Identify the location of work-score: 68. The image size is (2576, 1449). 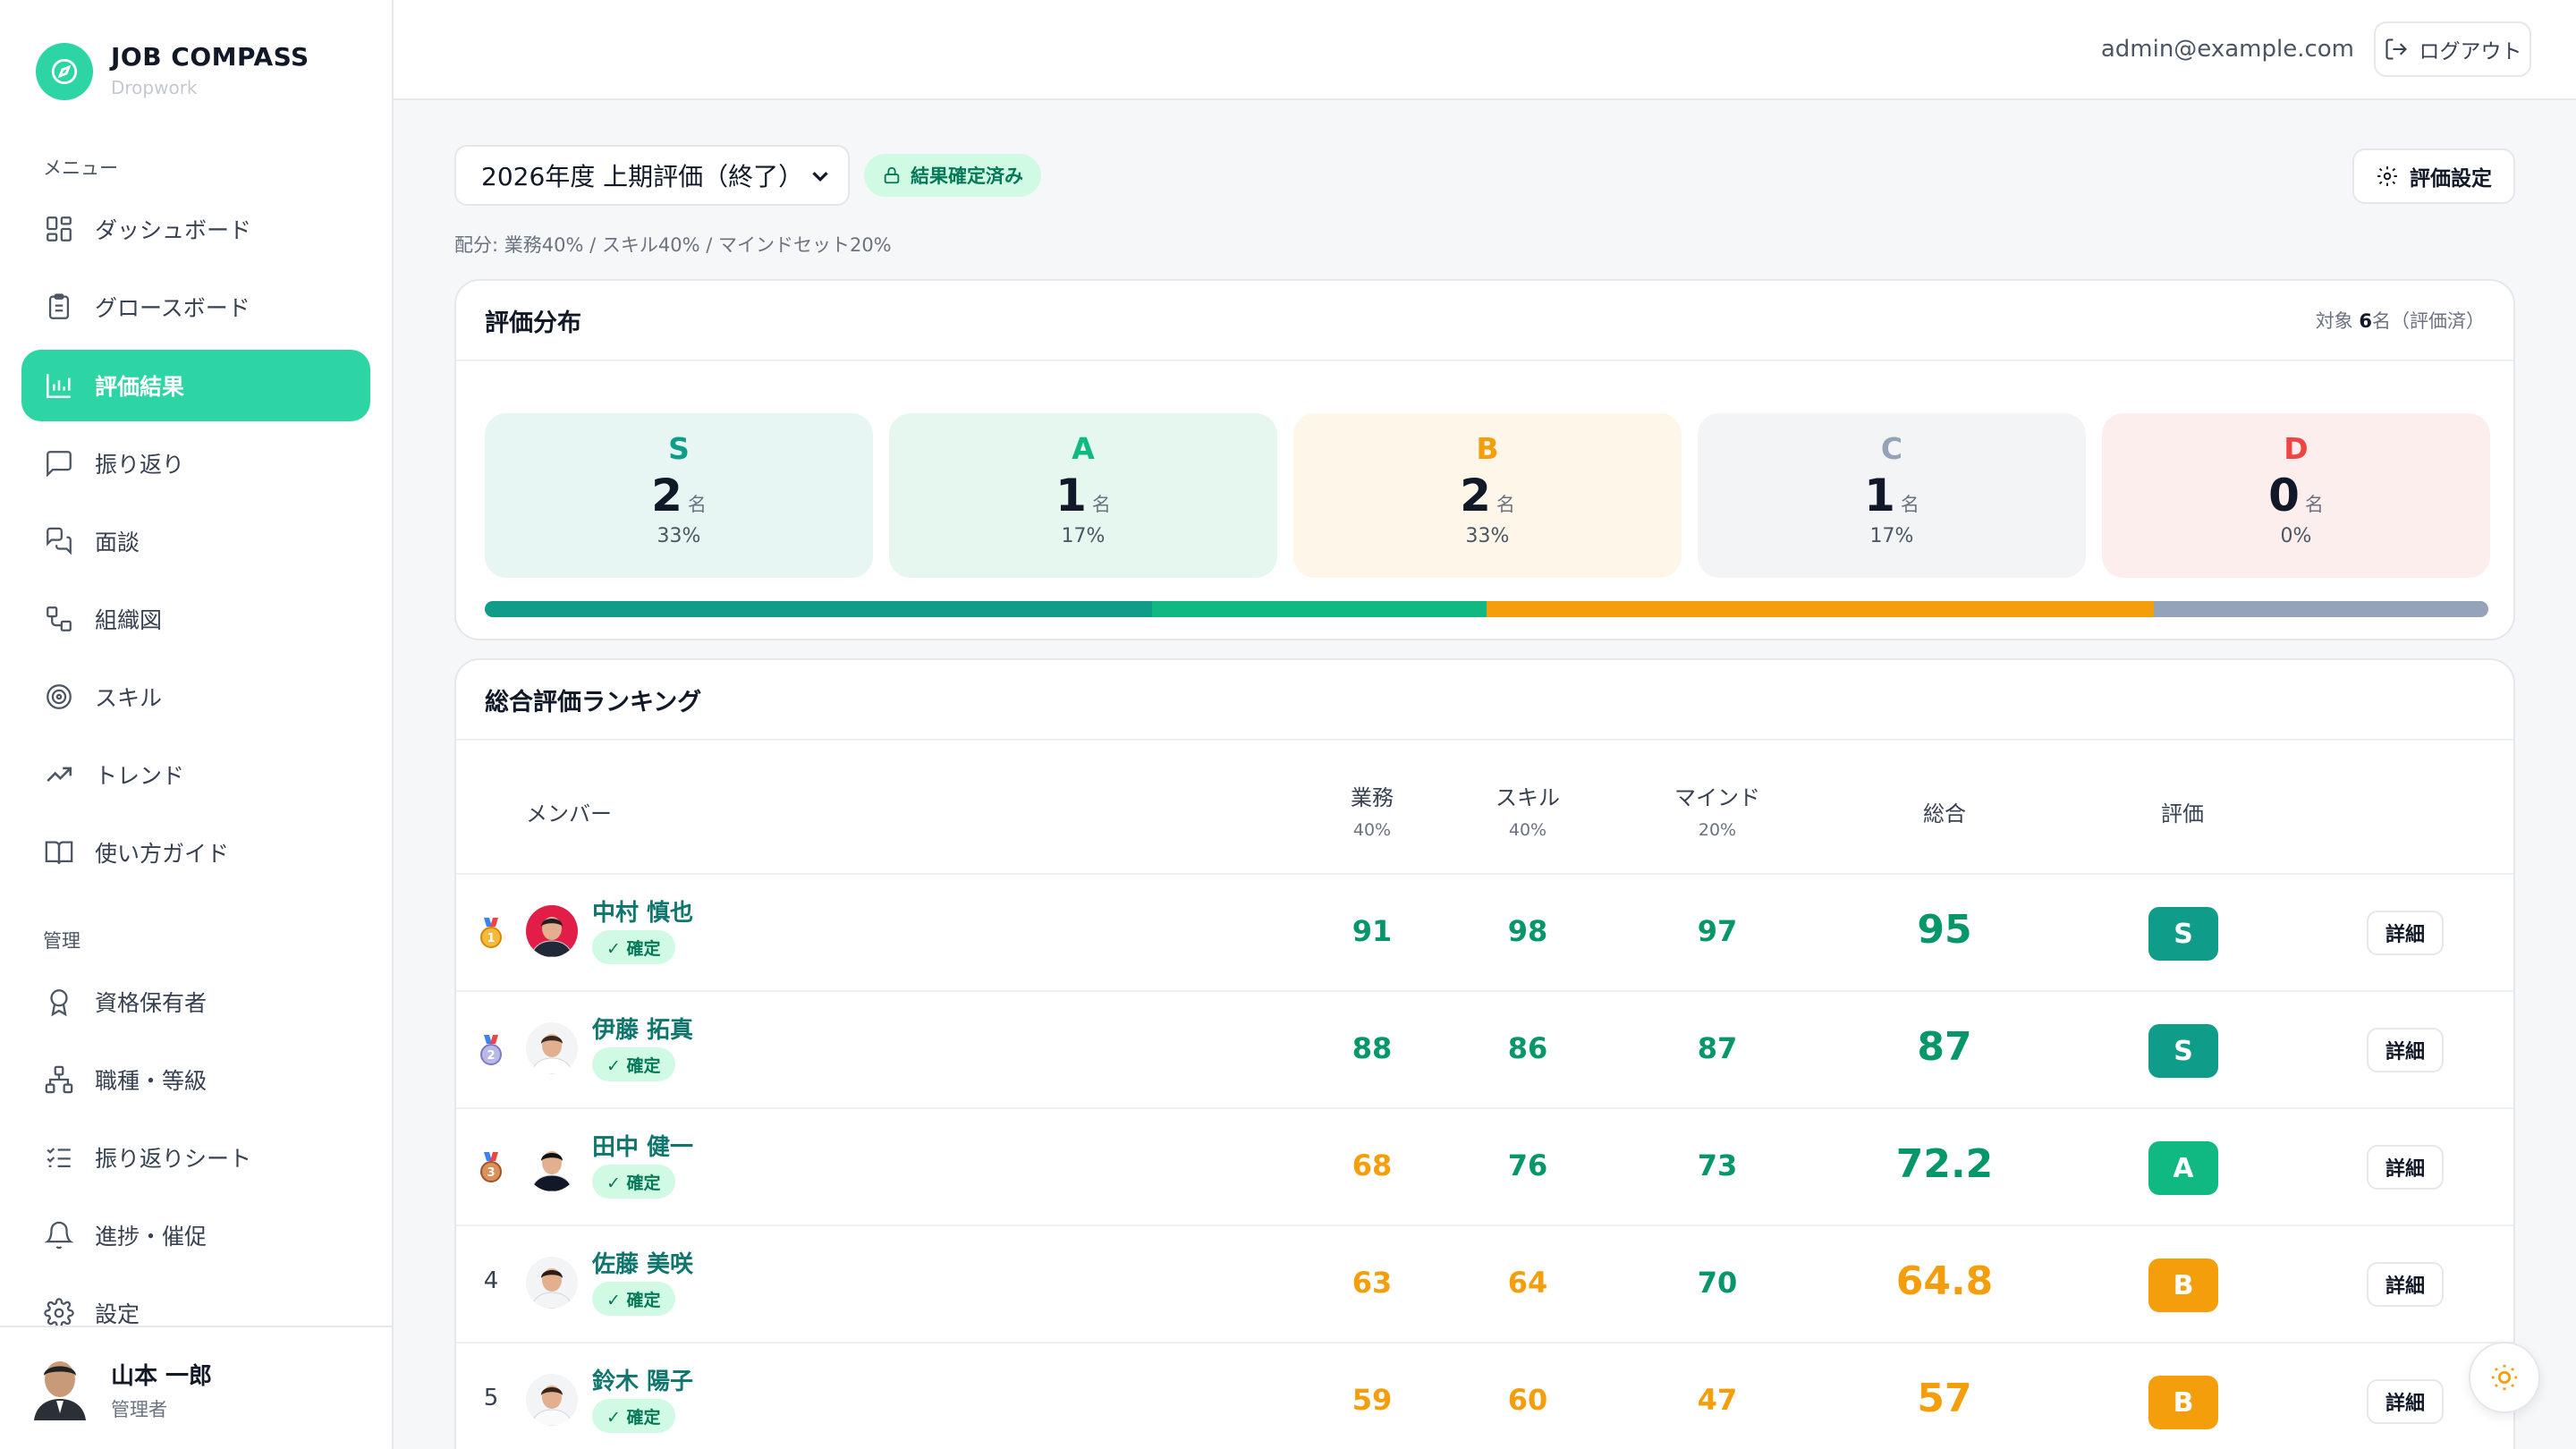
(1372, 1165).